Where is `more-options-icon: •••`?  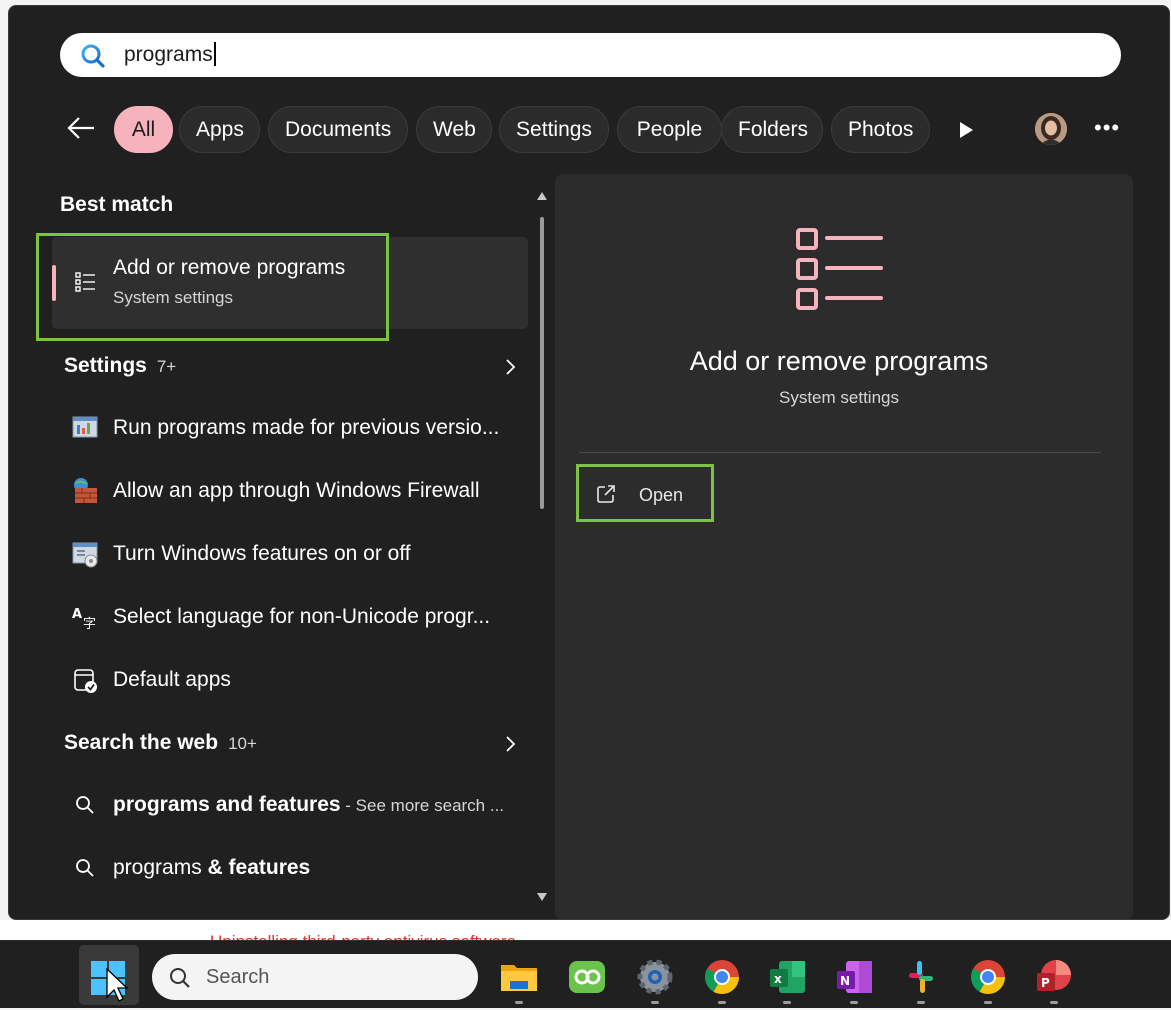
more-options-icon: ••• is located at coordinates (1107, 128).